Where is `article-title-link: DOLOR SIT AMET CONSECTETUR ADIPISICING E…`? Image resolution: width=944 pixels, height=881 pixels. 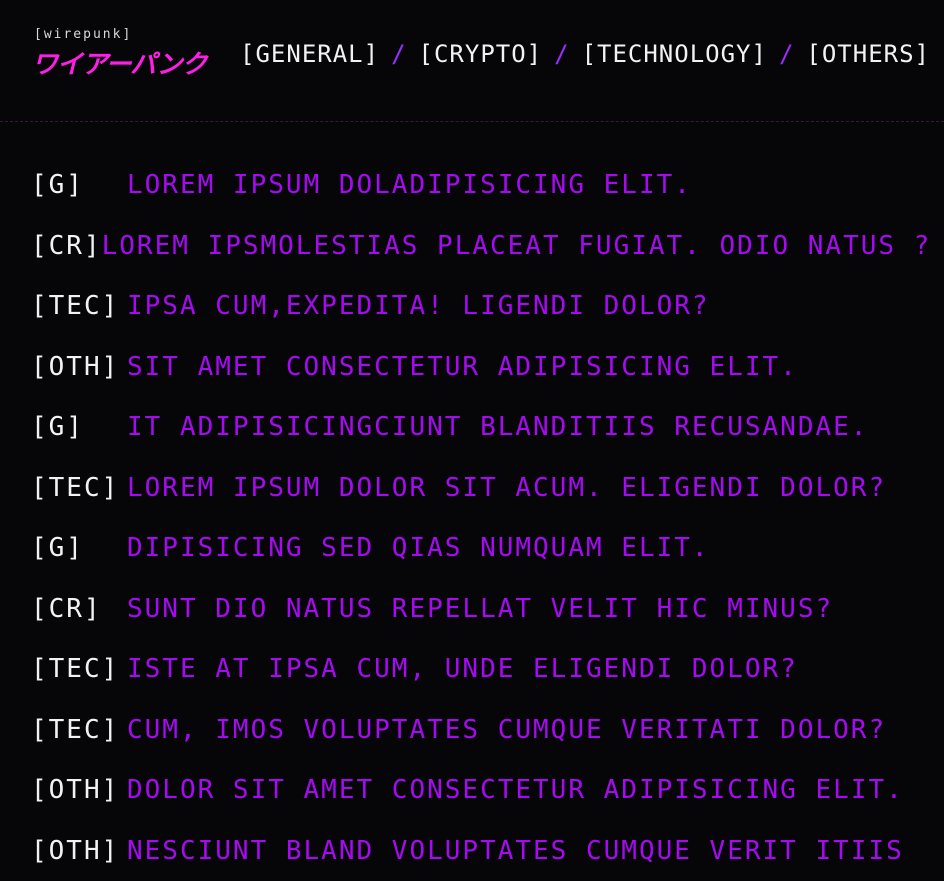 article-title-link: DOLOR SIT AMET CONSECTETUR ADIPISICING E… is located at coordinates (515, 790).